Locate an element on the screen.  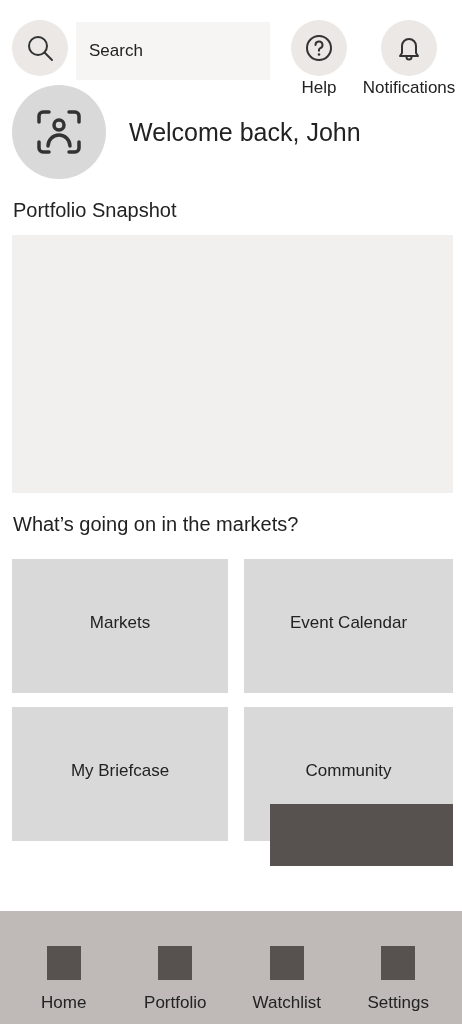
market-tile: My Briefcase is located at coordinates (120, 774).